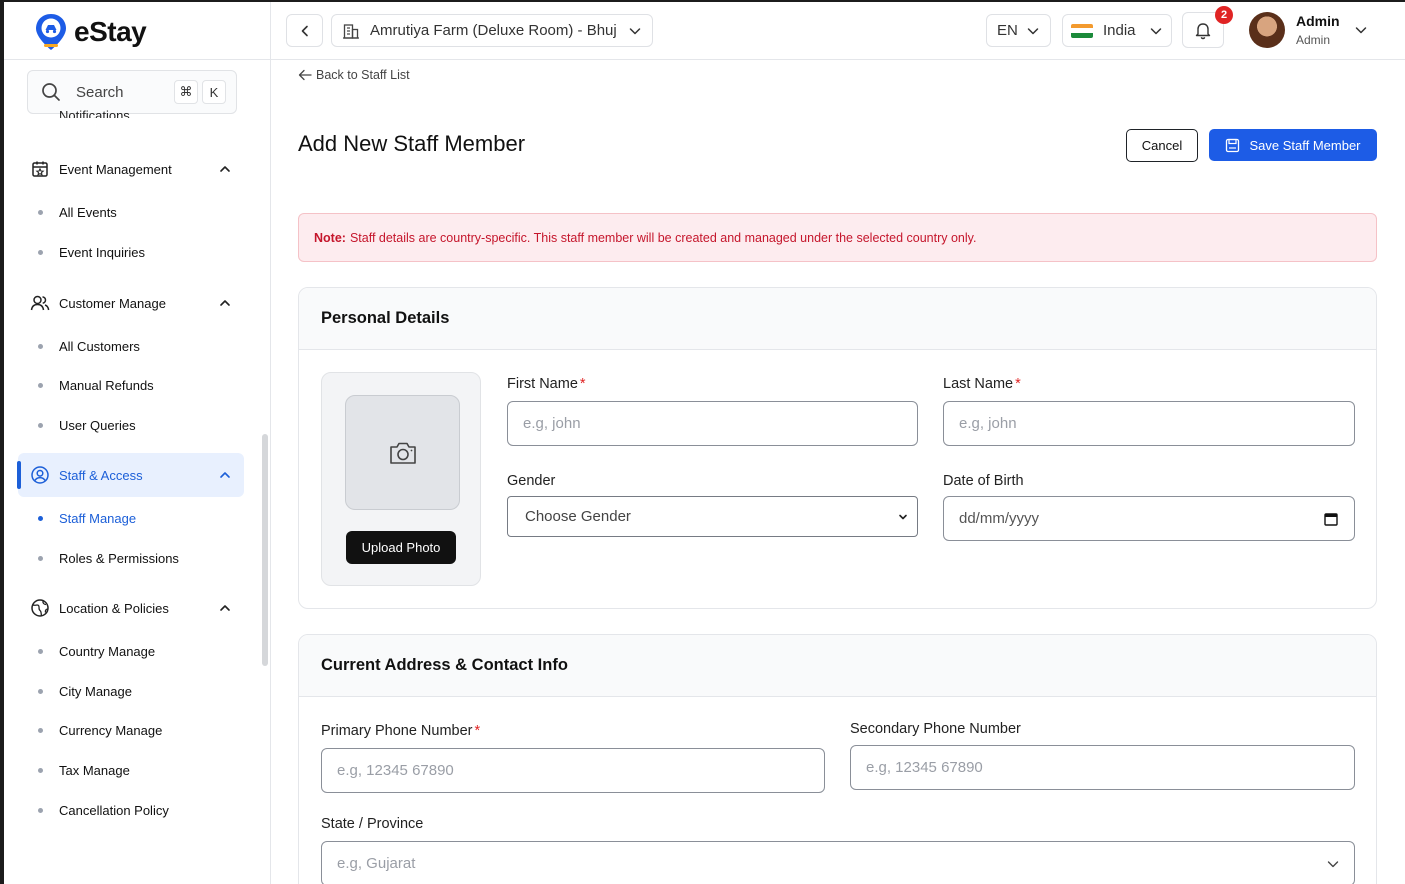  I want to click on state-placeholder: e.g, Gujarat, so click(376, 863).